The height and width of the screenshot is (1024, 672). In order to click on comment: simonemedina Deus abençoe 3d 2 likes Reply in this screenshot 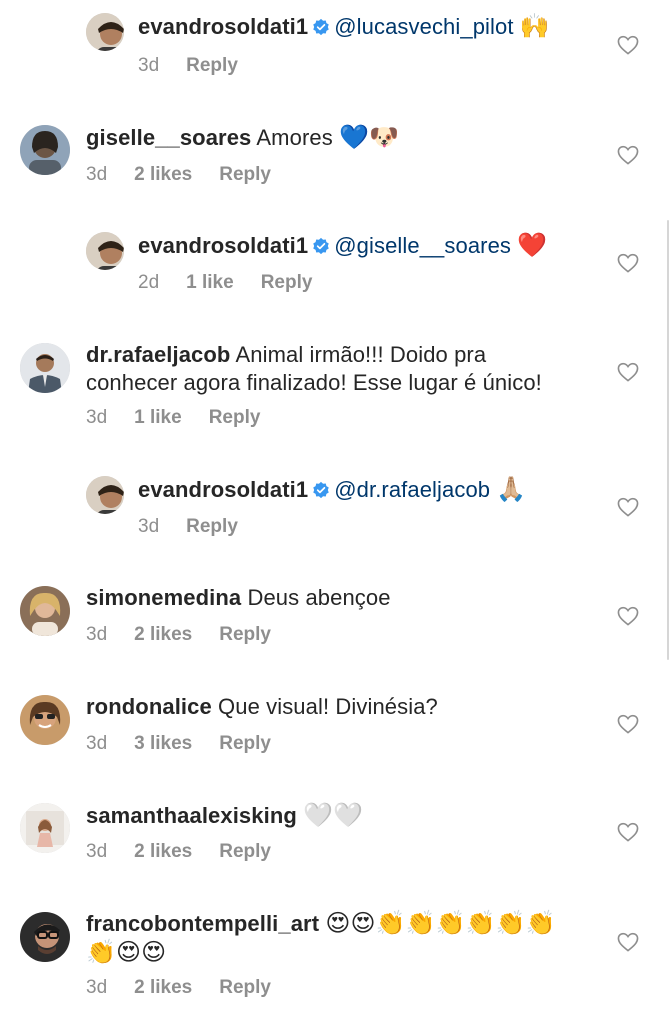, I will do `click(336, 624)`.